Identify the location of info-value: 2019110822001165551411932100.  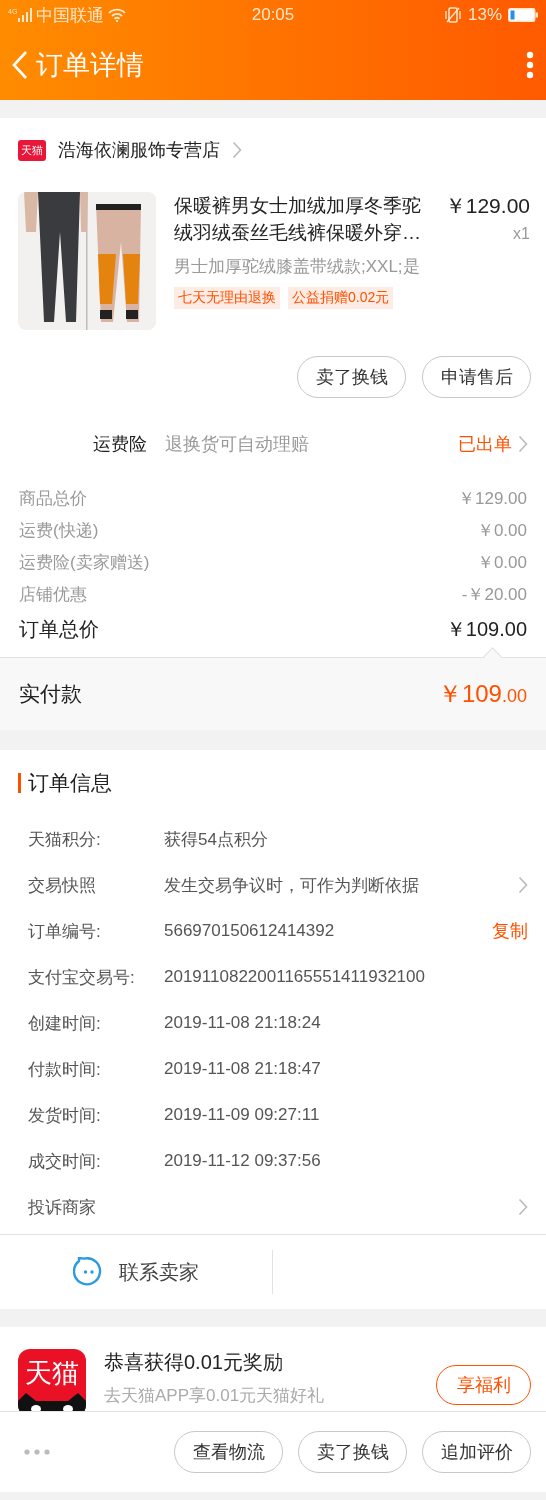
(295, 977).